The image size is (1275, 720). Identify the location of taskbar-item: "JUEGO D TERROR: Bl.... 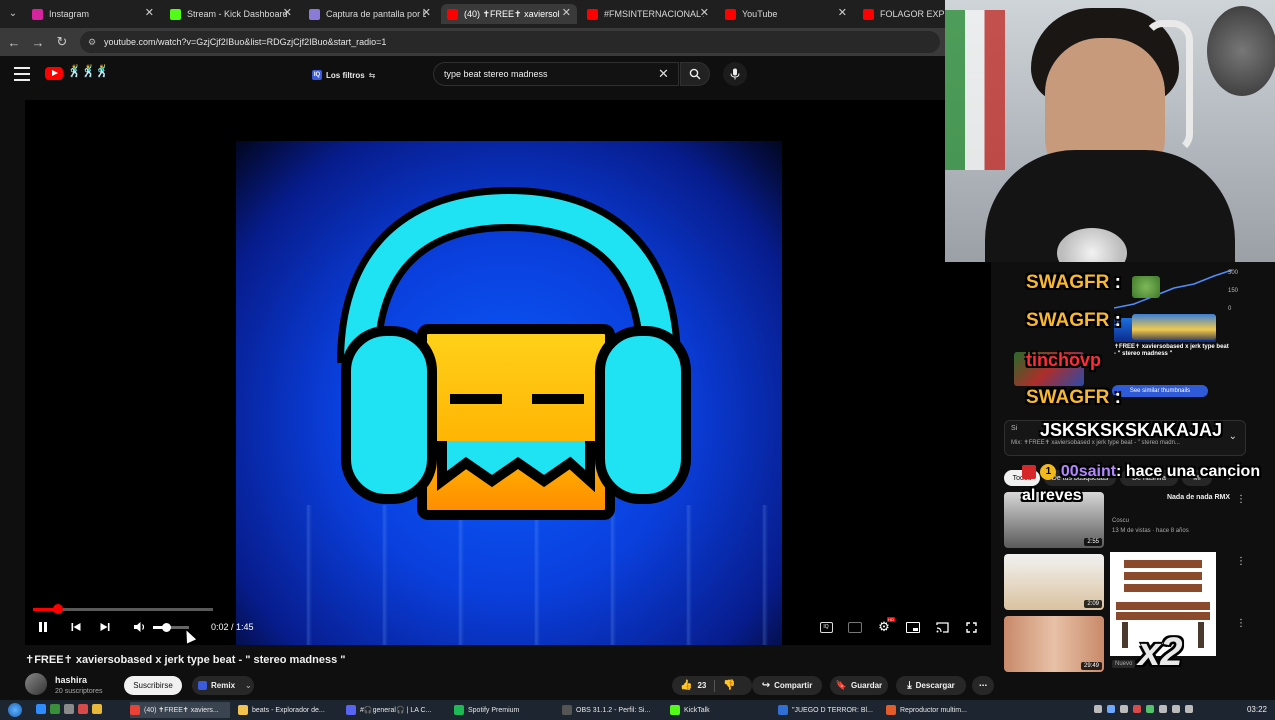
(828, 710).